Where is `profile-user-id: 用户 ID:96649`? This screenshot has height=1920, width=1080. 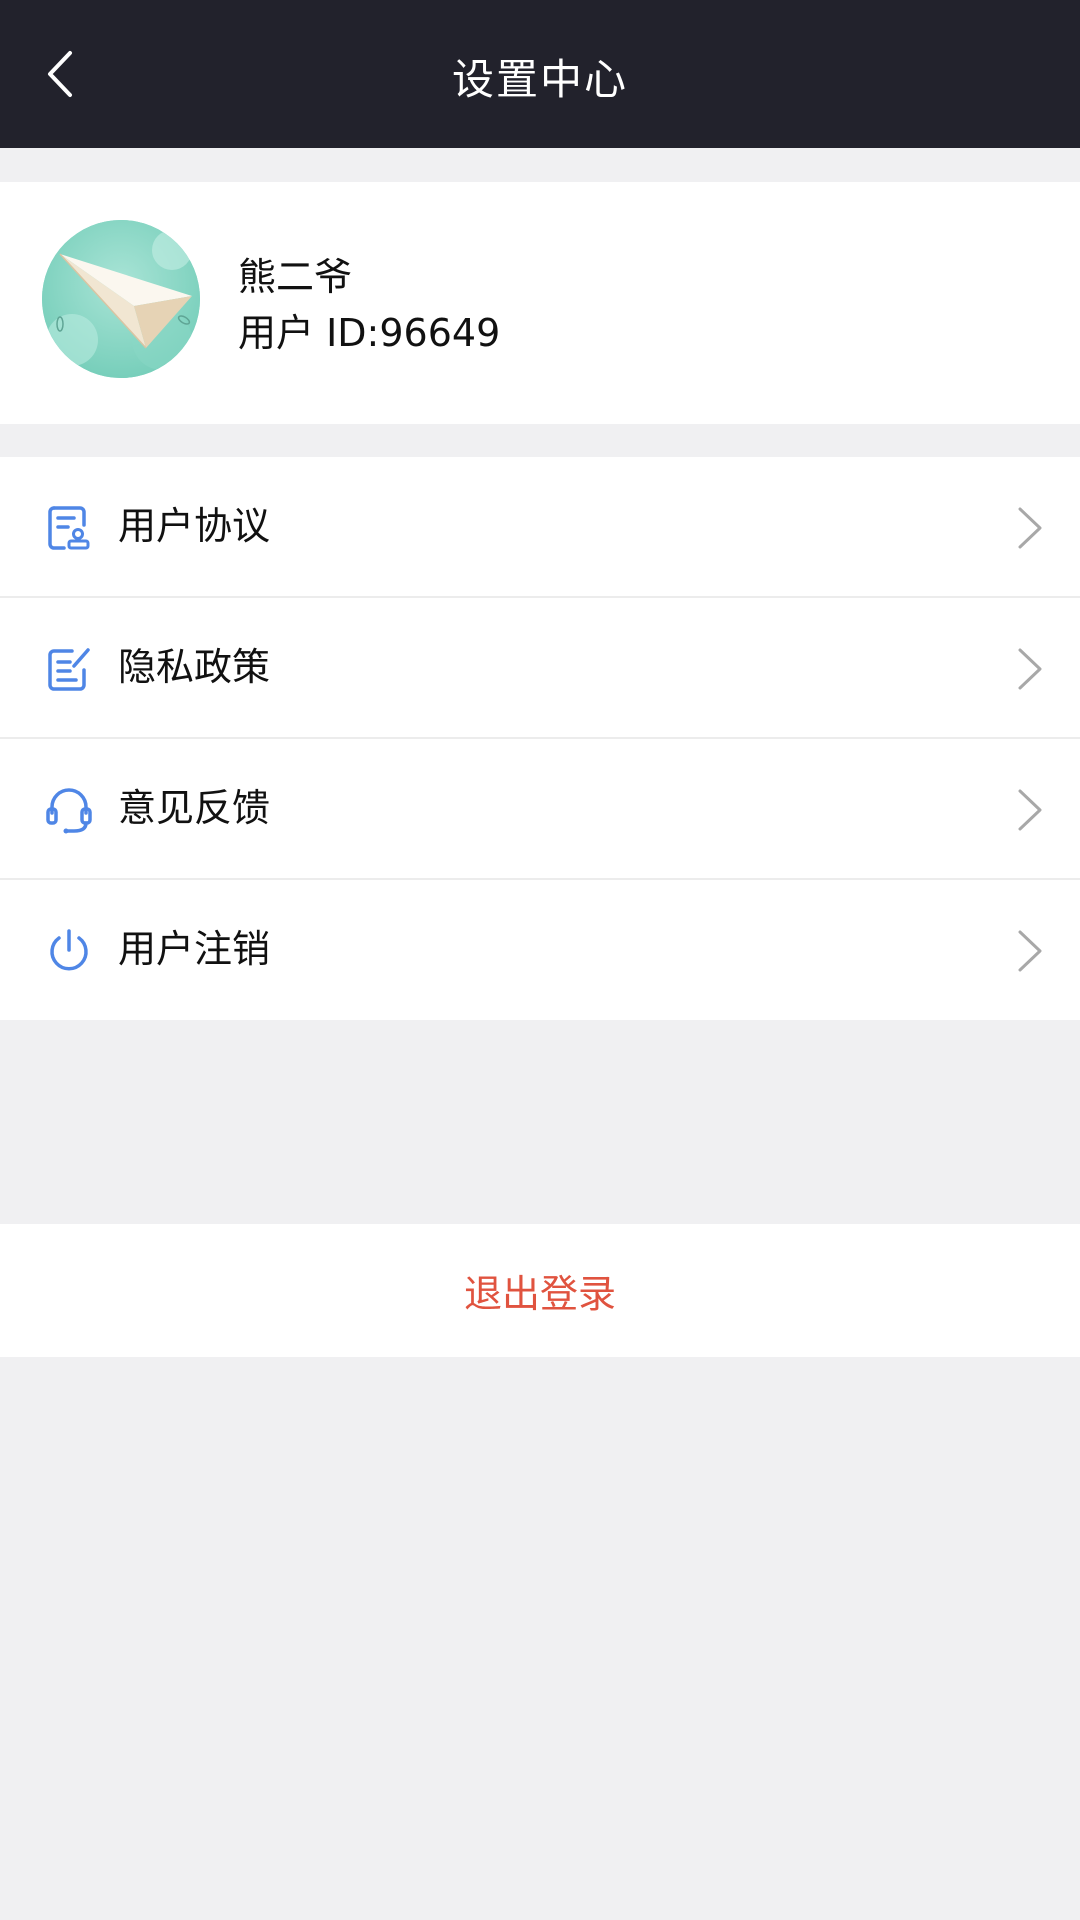 profile-user-id: 用户 ID:96649 is located at coordinates (369, 329).